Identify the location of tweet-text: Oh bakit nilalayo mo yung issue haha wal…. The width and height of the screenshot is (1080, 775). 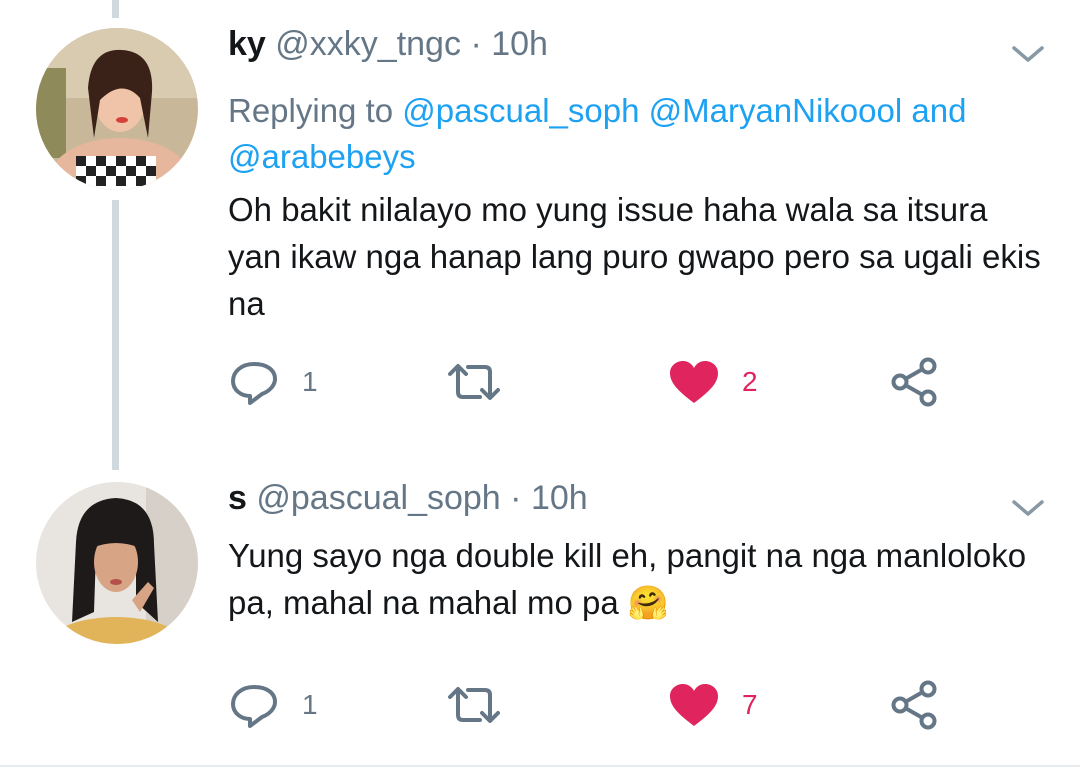
(634, 256).